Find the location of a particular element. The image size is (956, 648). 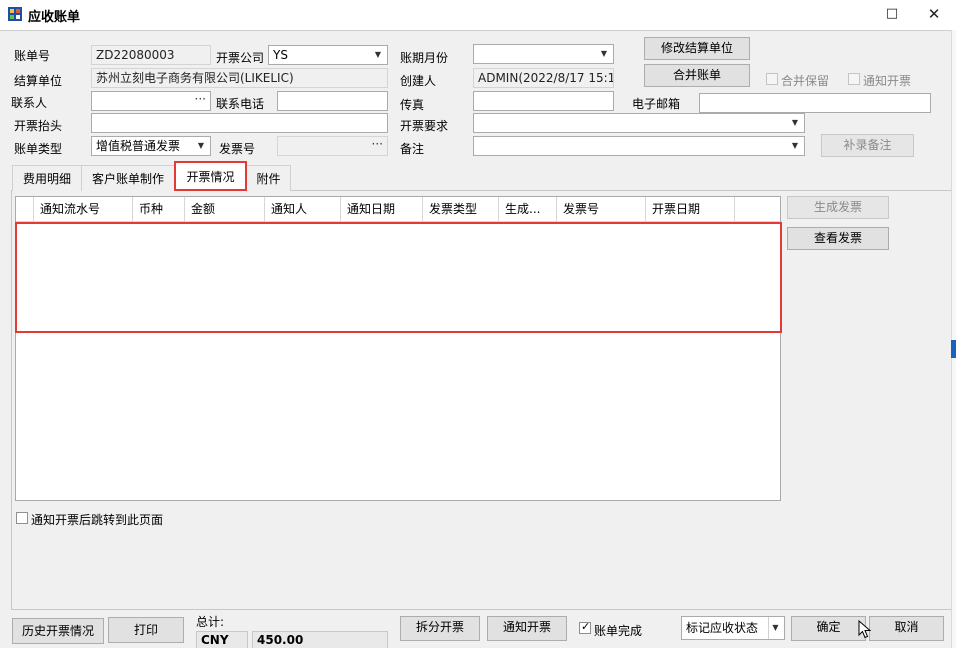

invoice-no-label: 发票号 is located at coordinates (237, 149).